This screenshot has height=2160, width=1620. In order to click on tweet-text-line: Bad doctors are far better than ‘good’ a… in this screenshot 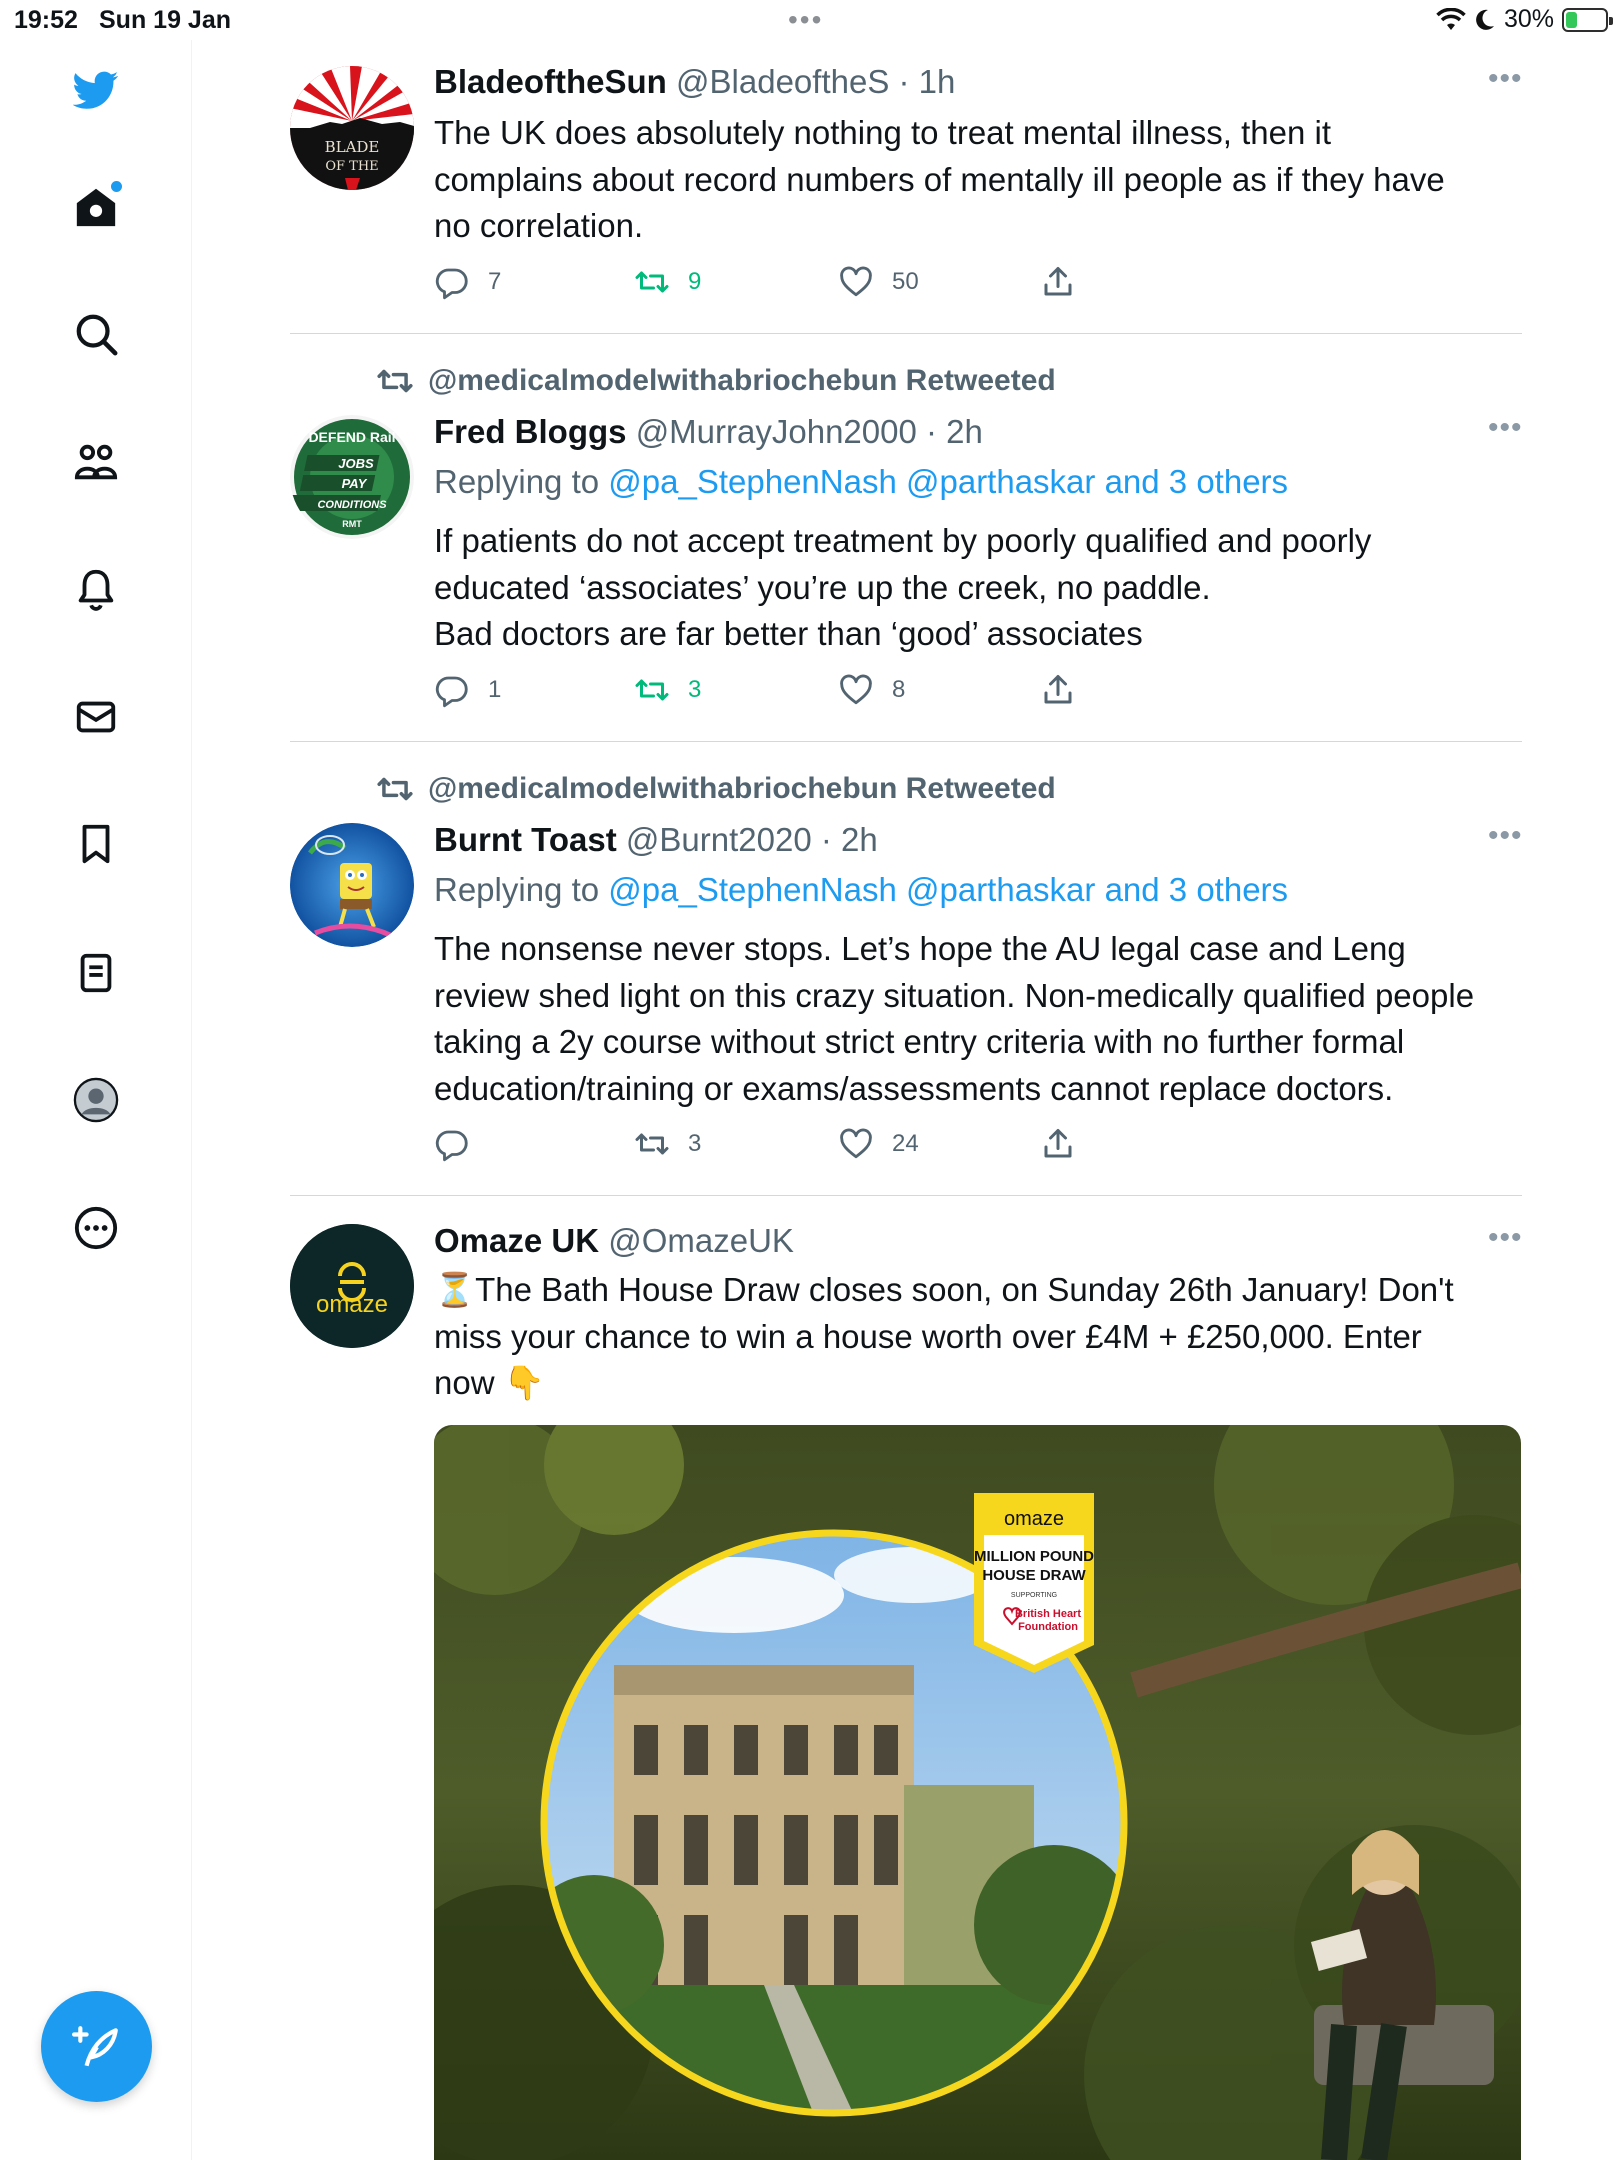, I will do `click(788, 633)`.